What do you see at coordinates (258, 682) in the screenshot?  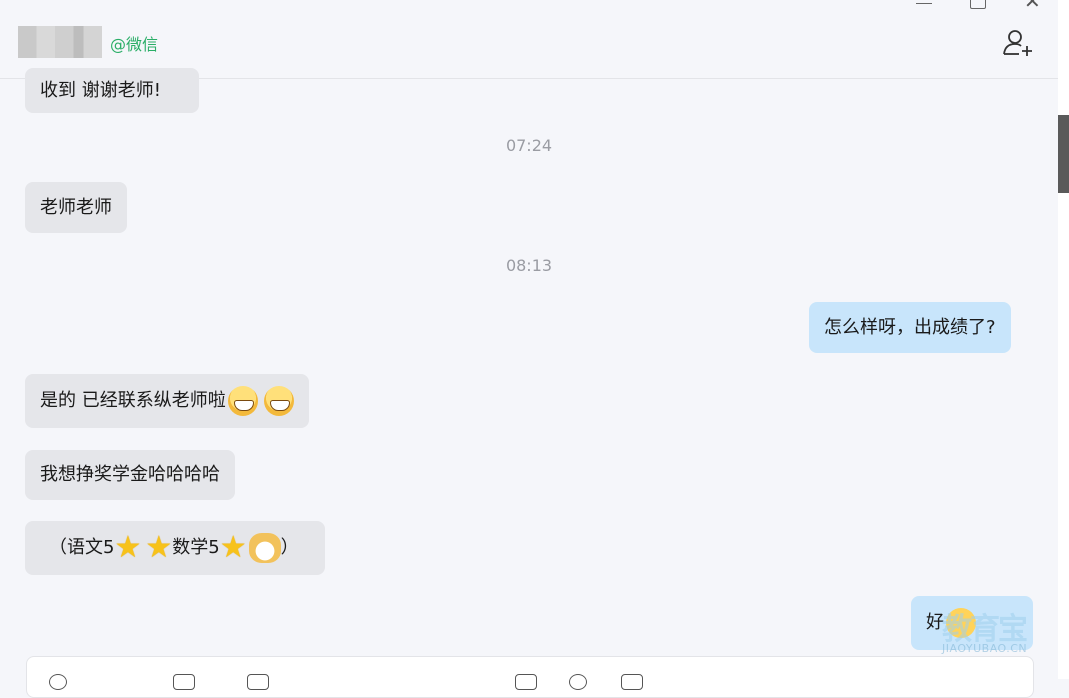 I see `screenshot-icon` at bounding box center [258, 682].